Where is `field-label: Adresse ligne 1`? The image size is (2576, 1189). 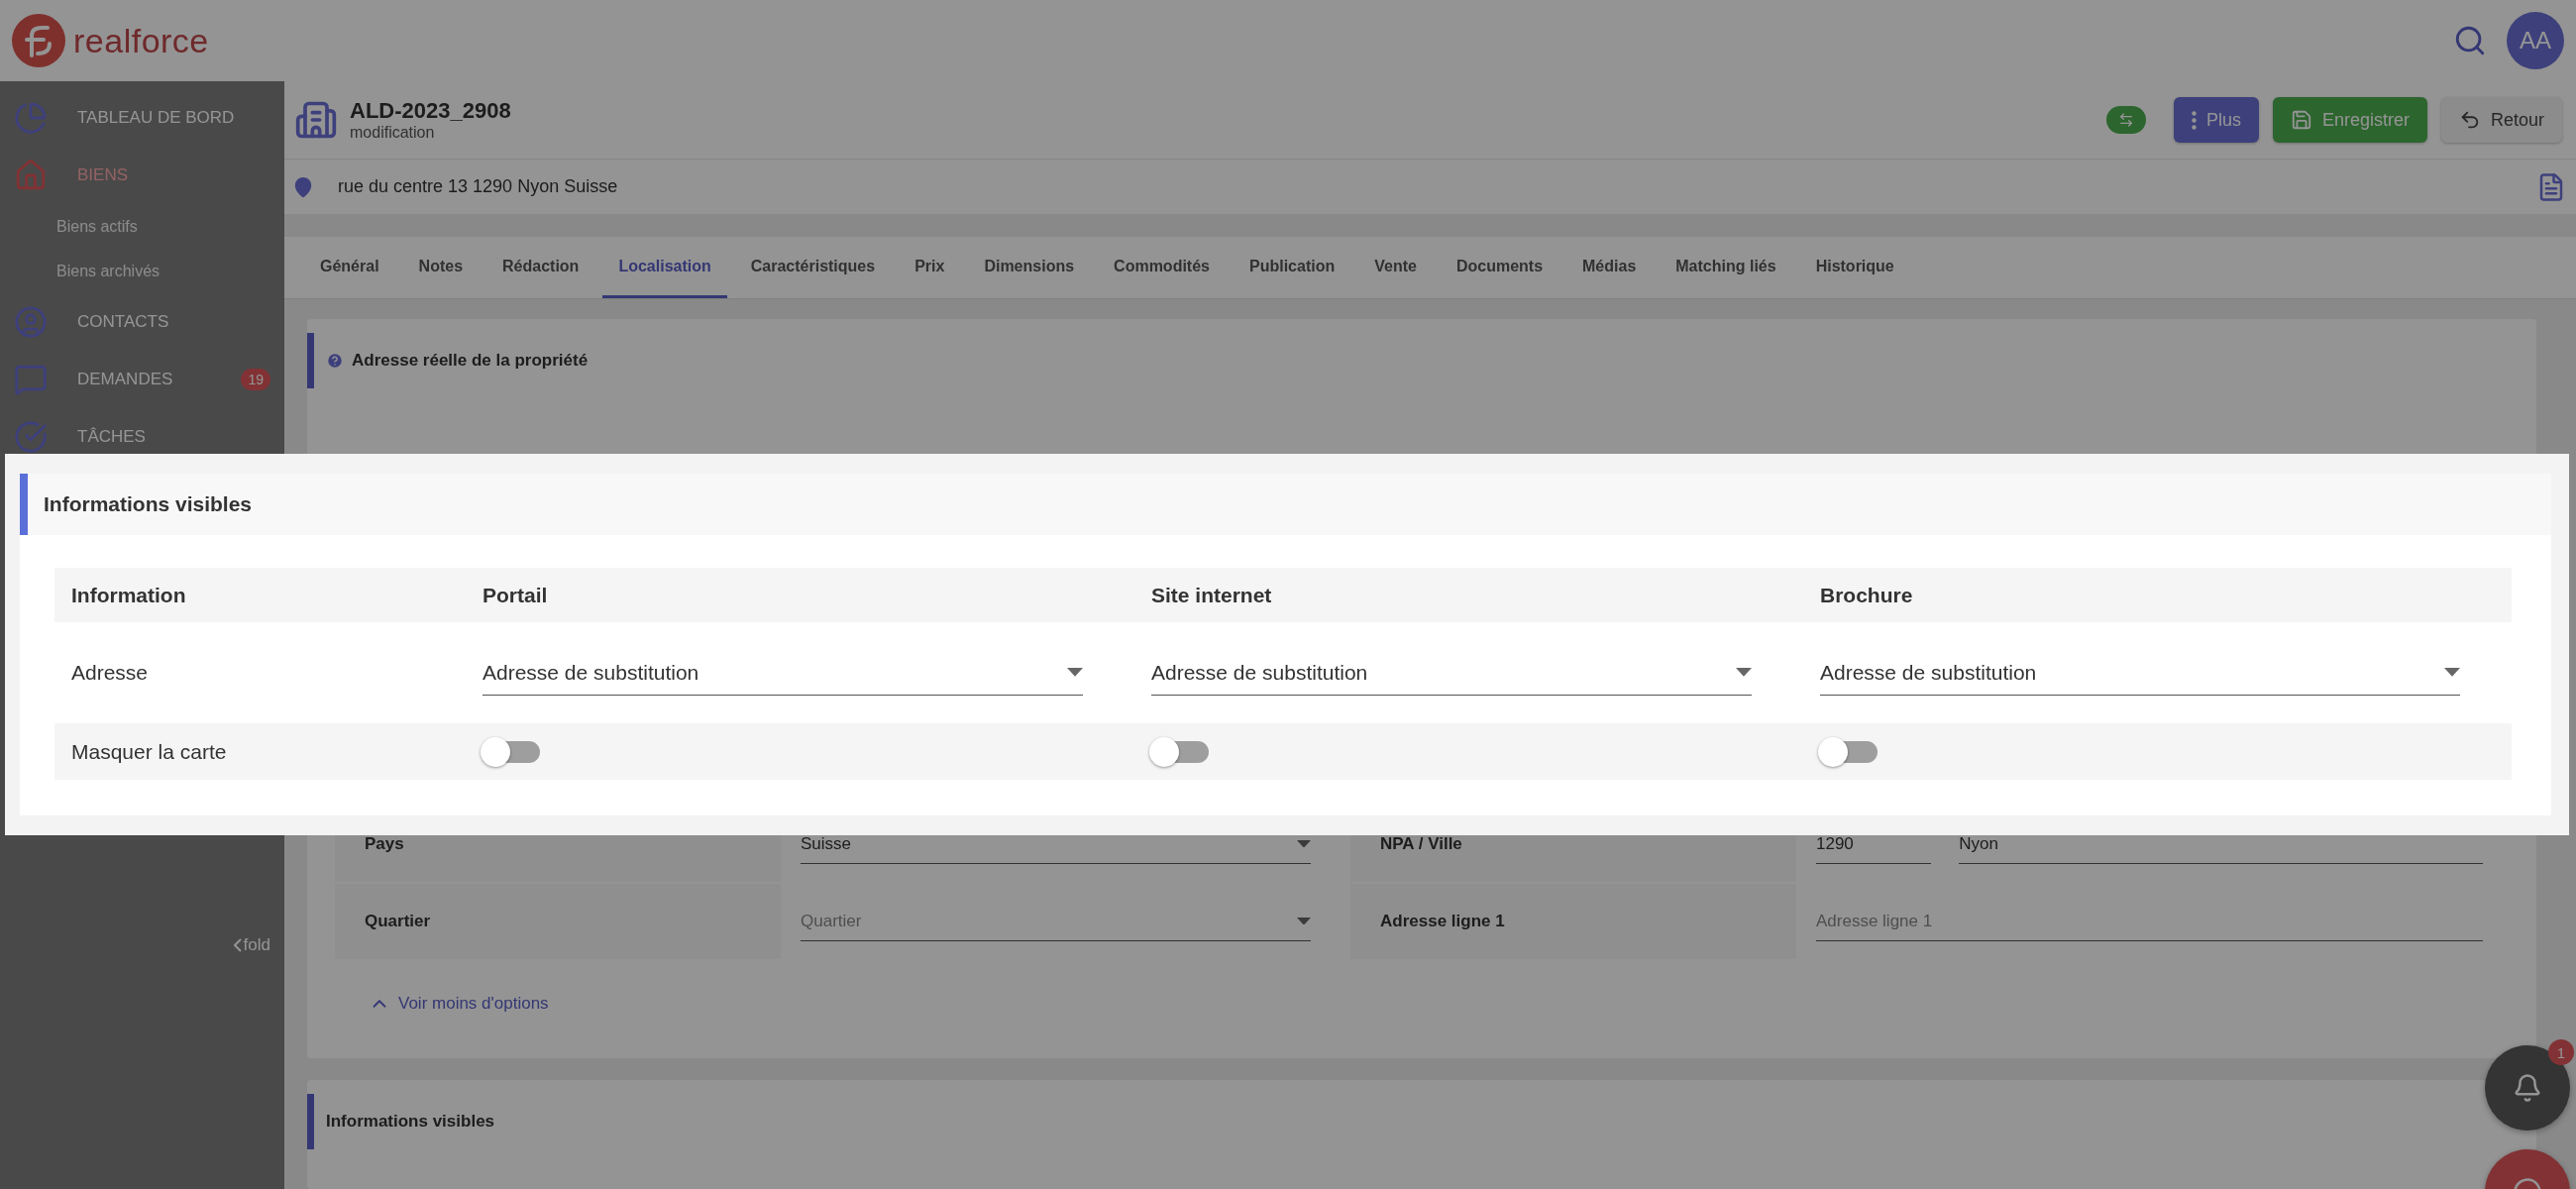
field-label: Adresse ligne 1 is located at coordinates (1573, 922).